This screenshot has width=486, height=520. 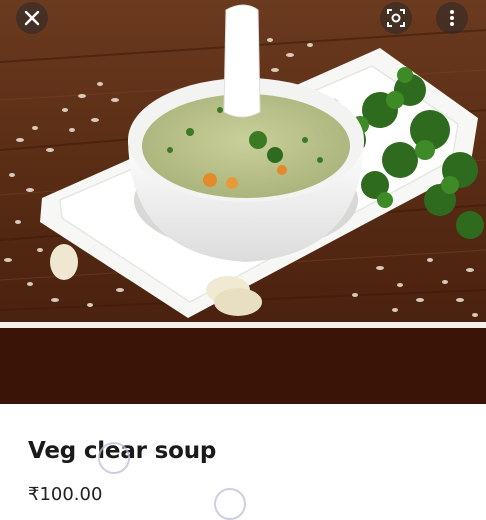 I want to click on brown-banner, so click(x=243, y=366).